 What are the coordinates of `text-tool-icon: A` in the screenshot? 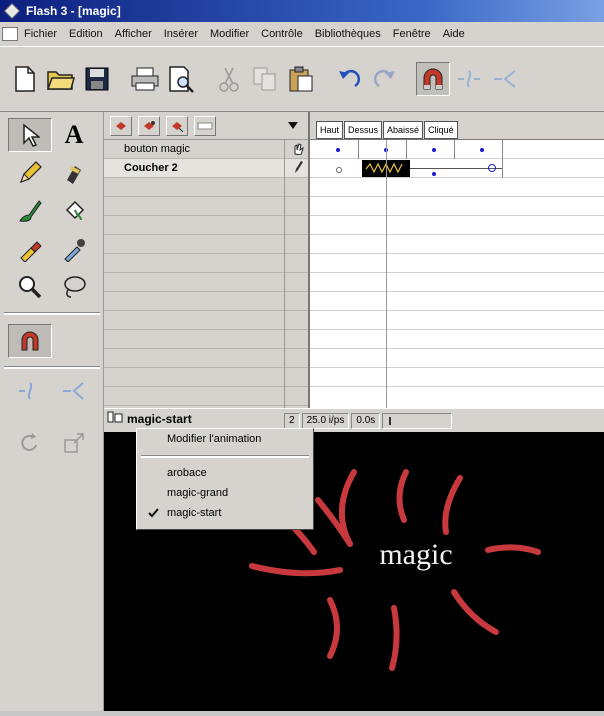 It's located at (74, 135).